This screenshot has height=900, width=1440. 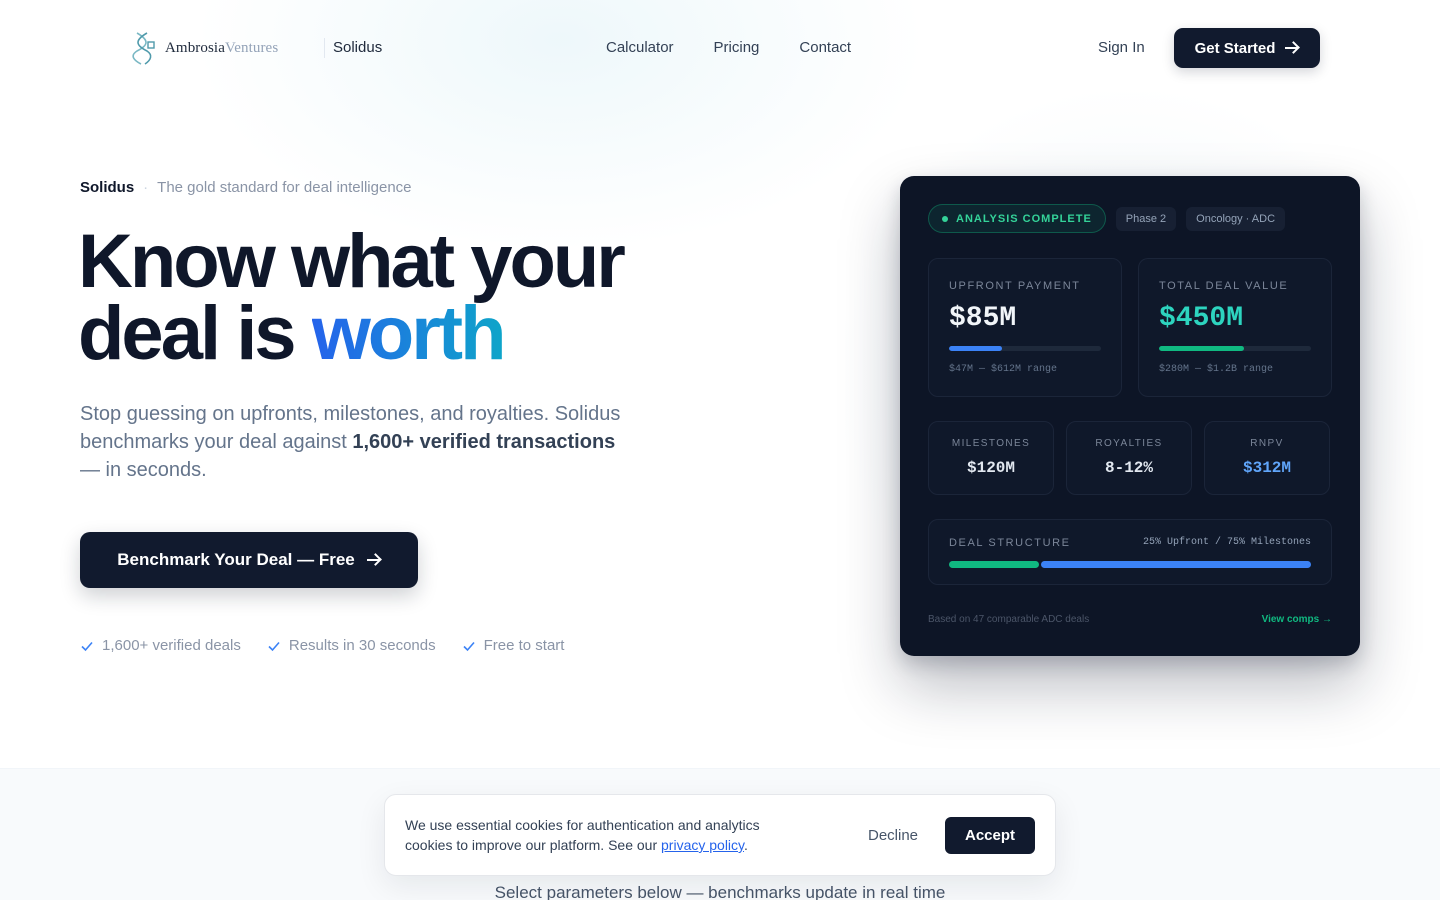 I want to click on stat-range: $47M — $612M range, so click(x=1003, y=369).